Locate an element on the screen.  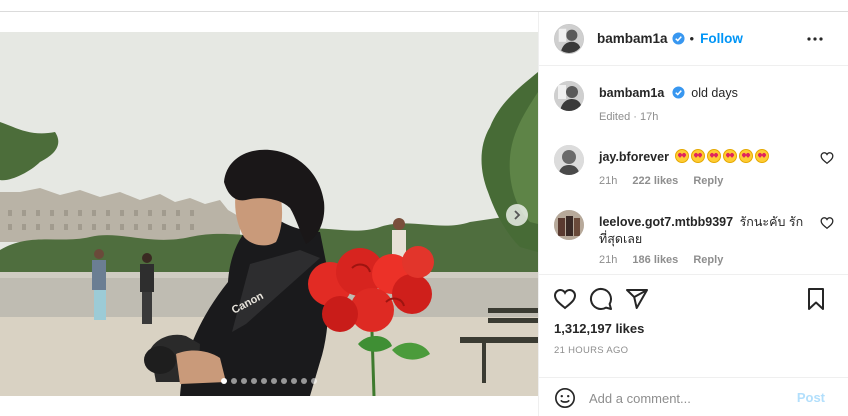
comment-meta: 21h 186 likes Reply is located at coordinates (661, 260).